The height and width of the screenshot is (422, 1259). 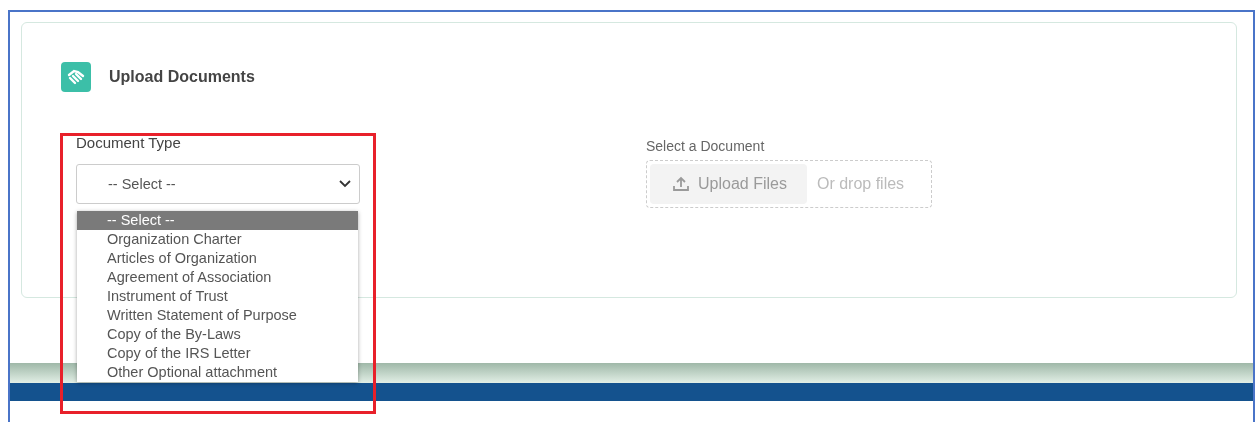 What do you see at coordinates (217, 334) in the screenshot?
I see `dropdown-option: Copy of the By-Laws` at bounding box center [217, 334].